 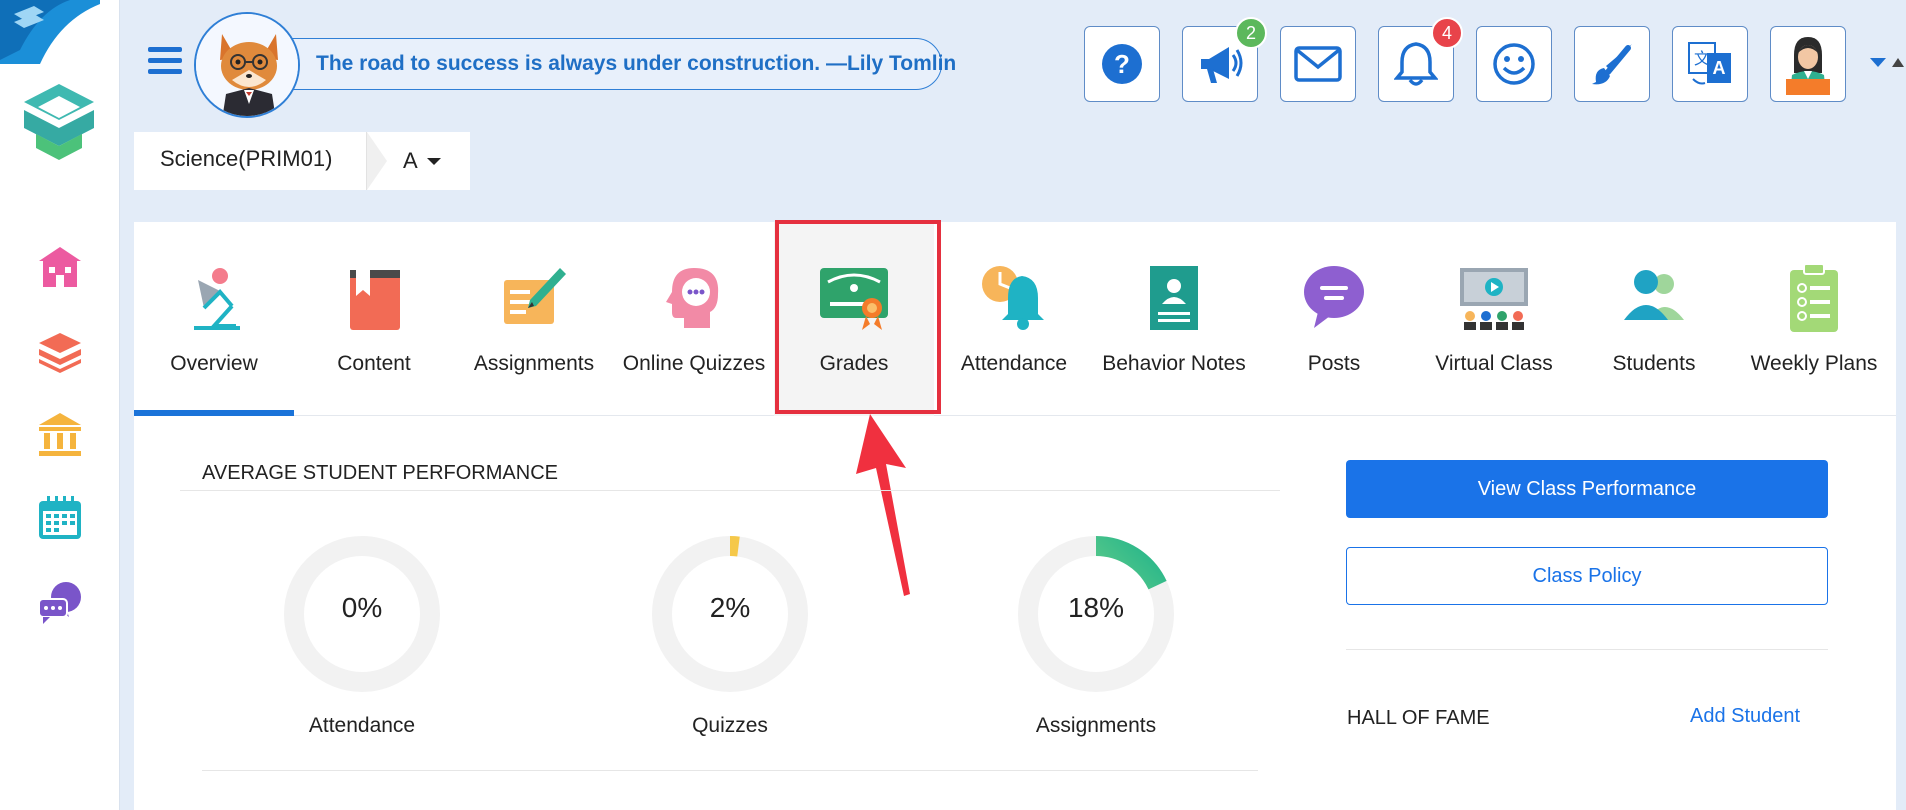 I want to click on certificate-icon, so click(x=854, y=299).